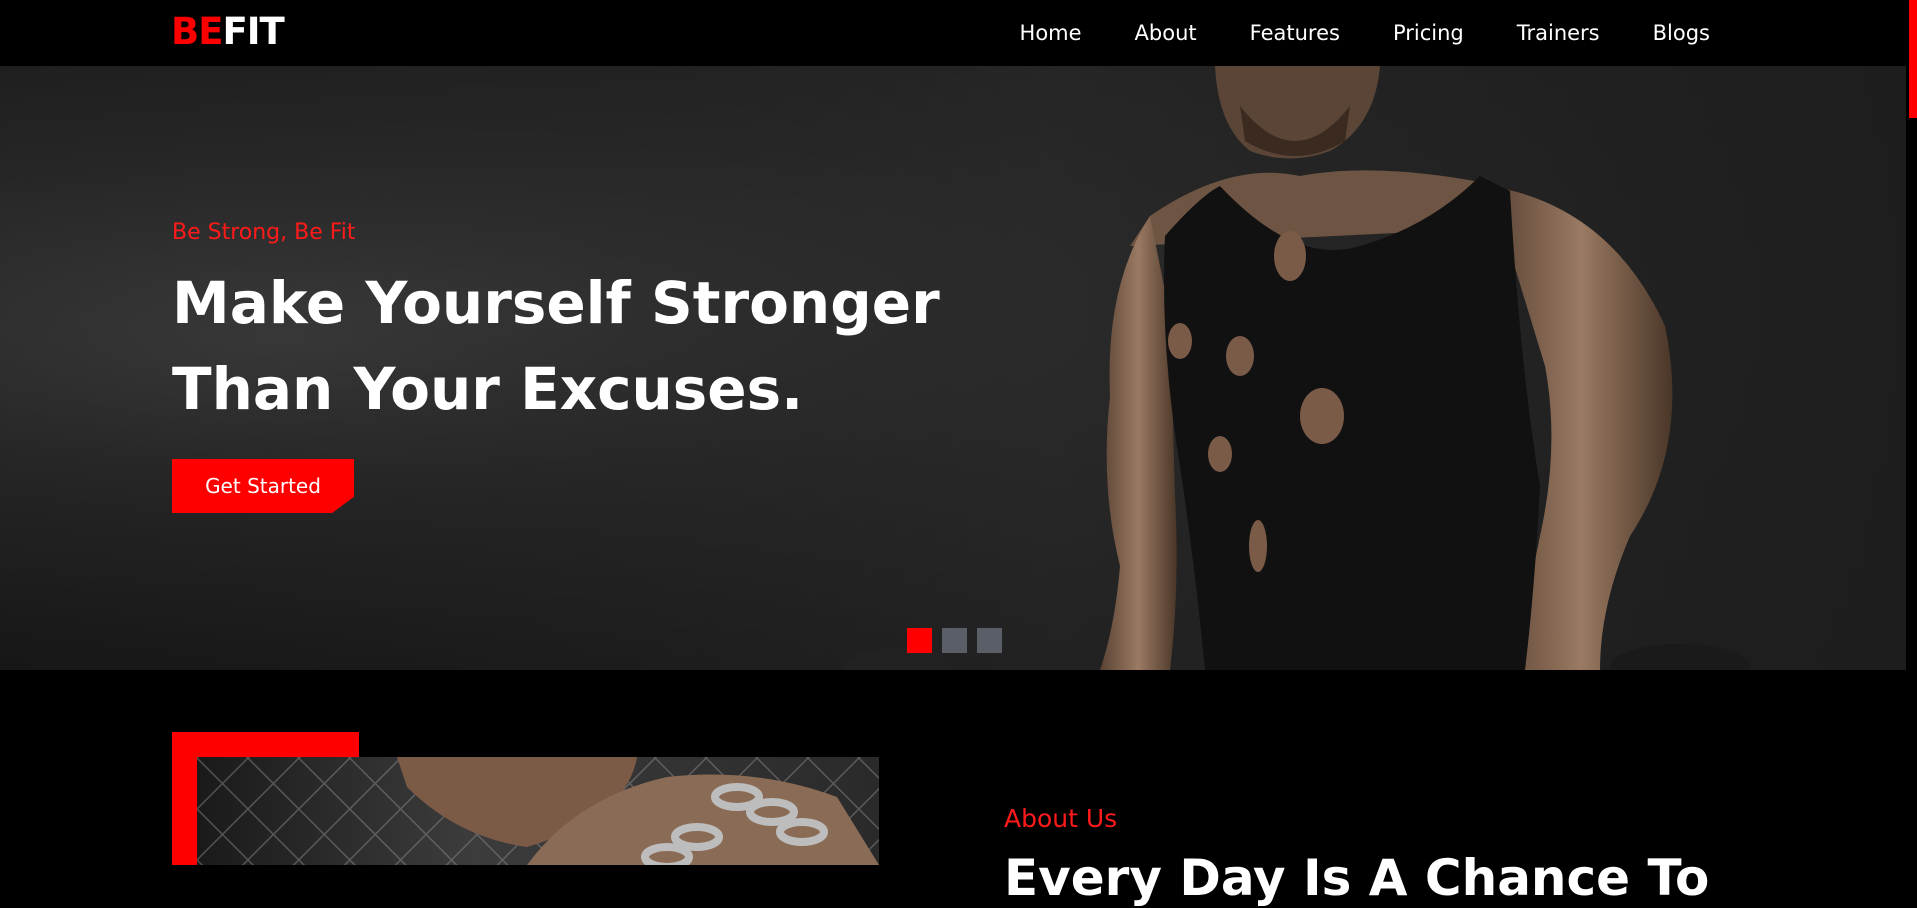 Image resolution: width=1917 pixels, height=908 pixels. I want to click on hero-headline-line2: Than Your Excuses., so click(488, 389).